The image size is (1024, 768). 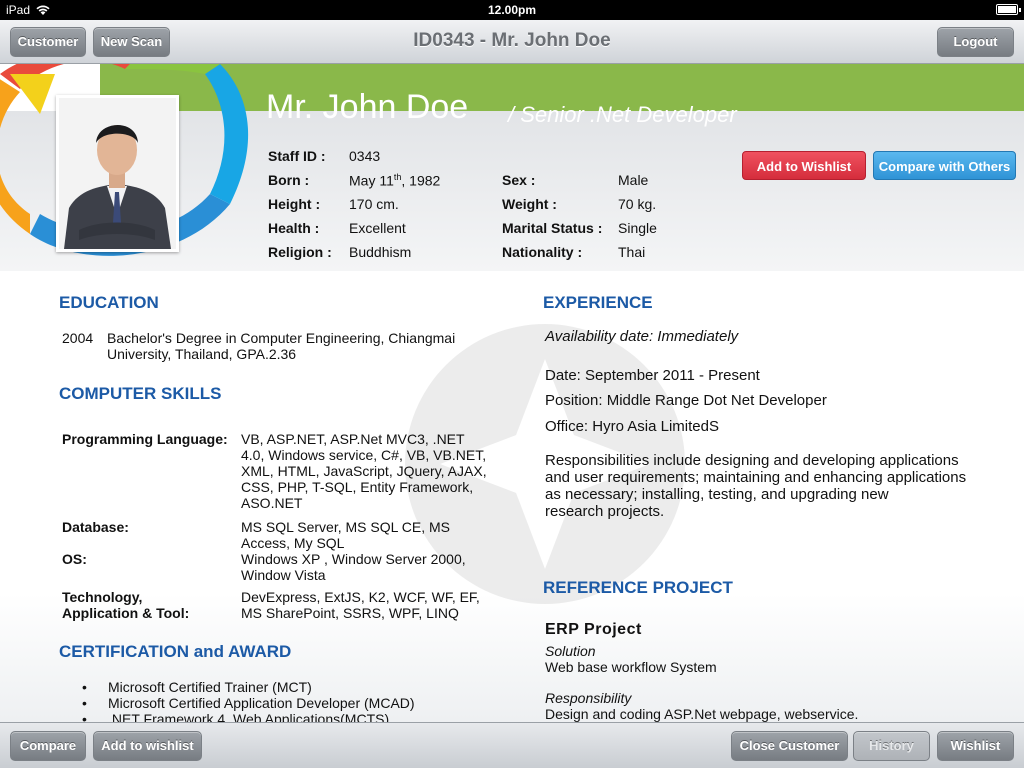 I want to click on education-year: 2004, so click(x=78, y=338).